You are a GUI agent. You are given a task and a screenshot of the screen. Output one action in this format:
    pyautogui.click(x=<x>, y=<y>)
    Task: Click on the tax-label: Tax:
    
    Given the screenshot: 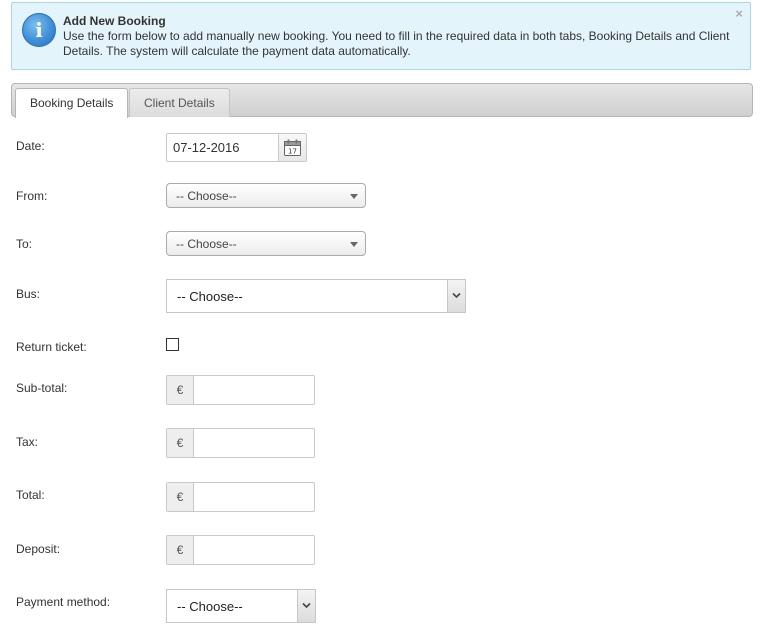 What is the action you would take?
    pyautogui.click(x=27, y=442)
    